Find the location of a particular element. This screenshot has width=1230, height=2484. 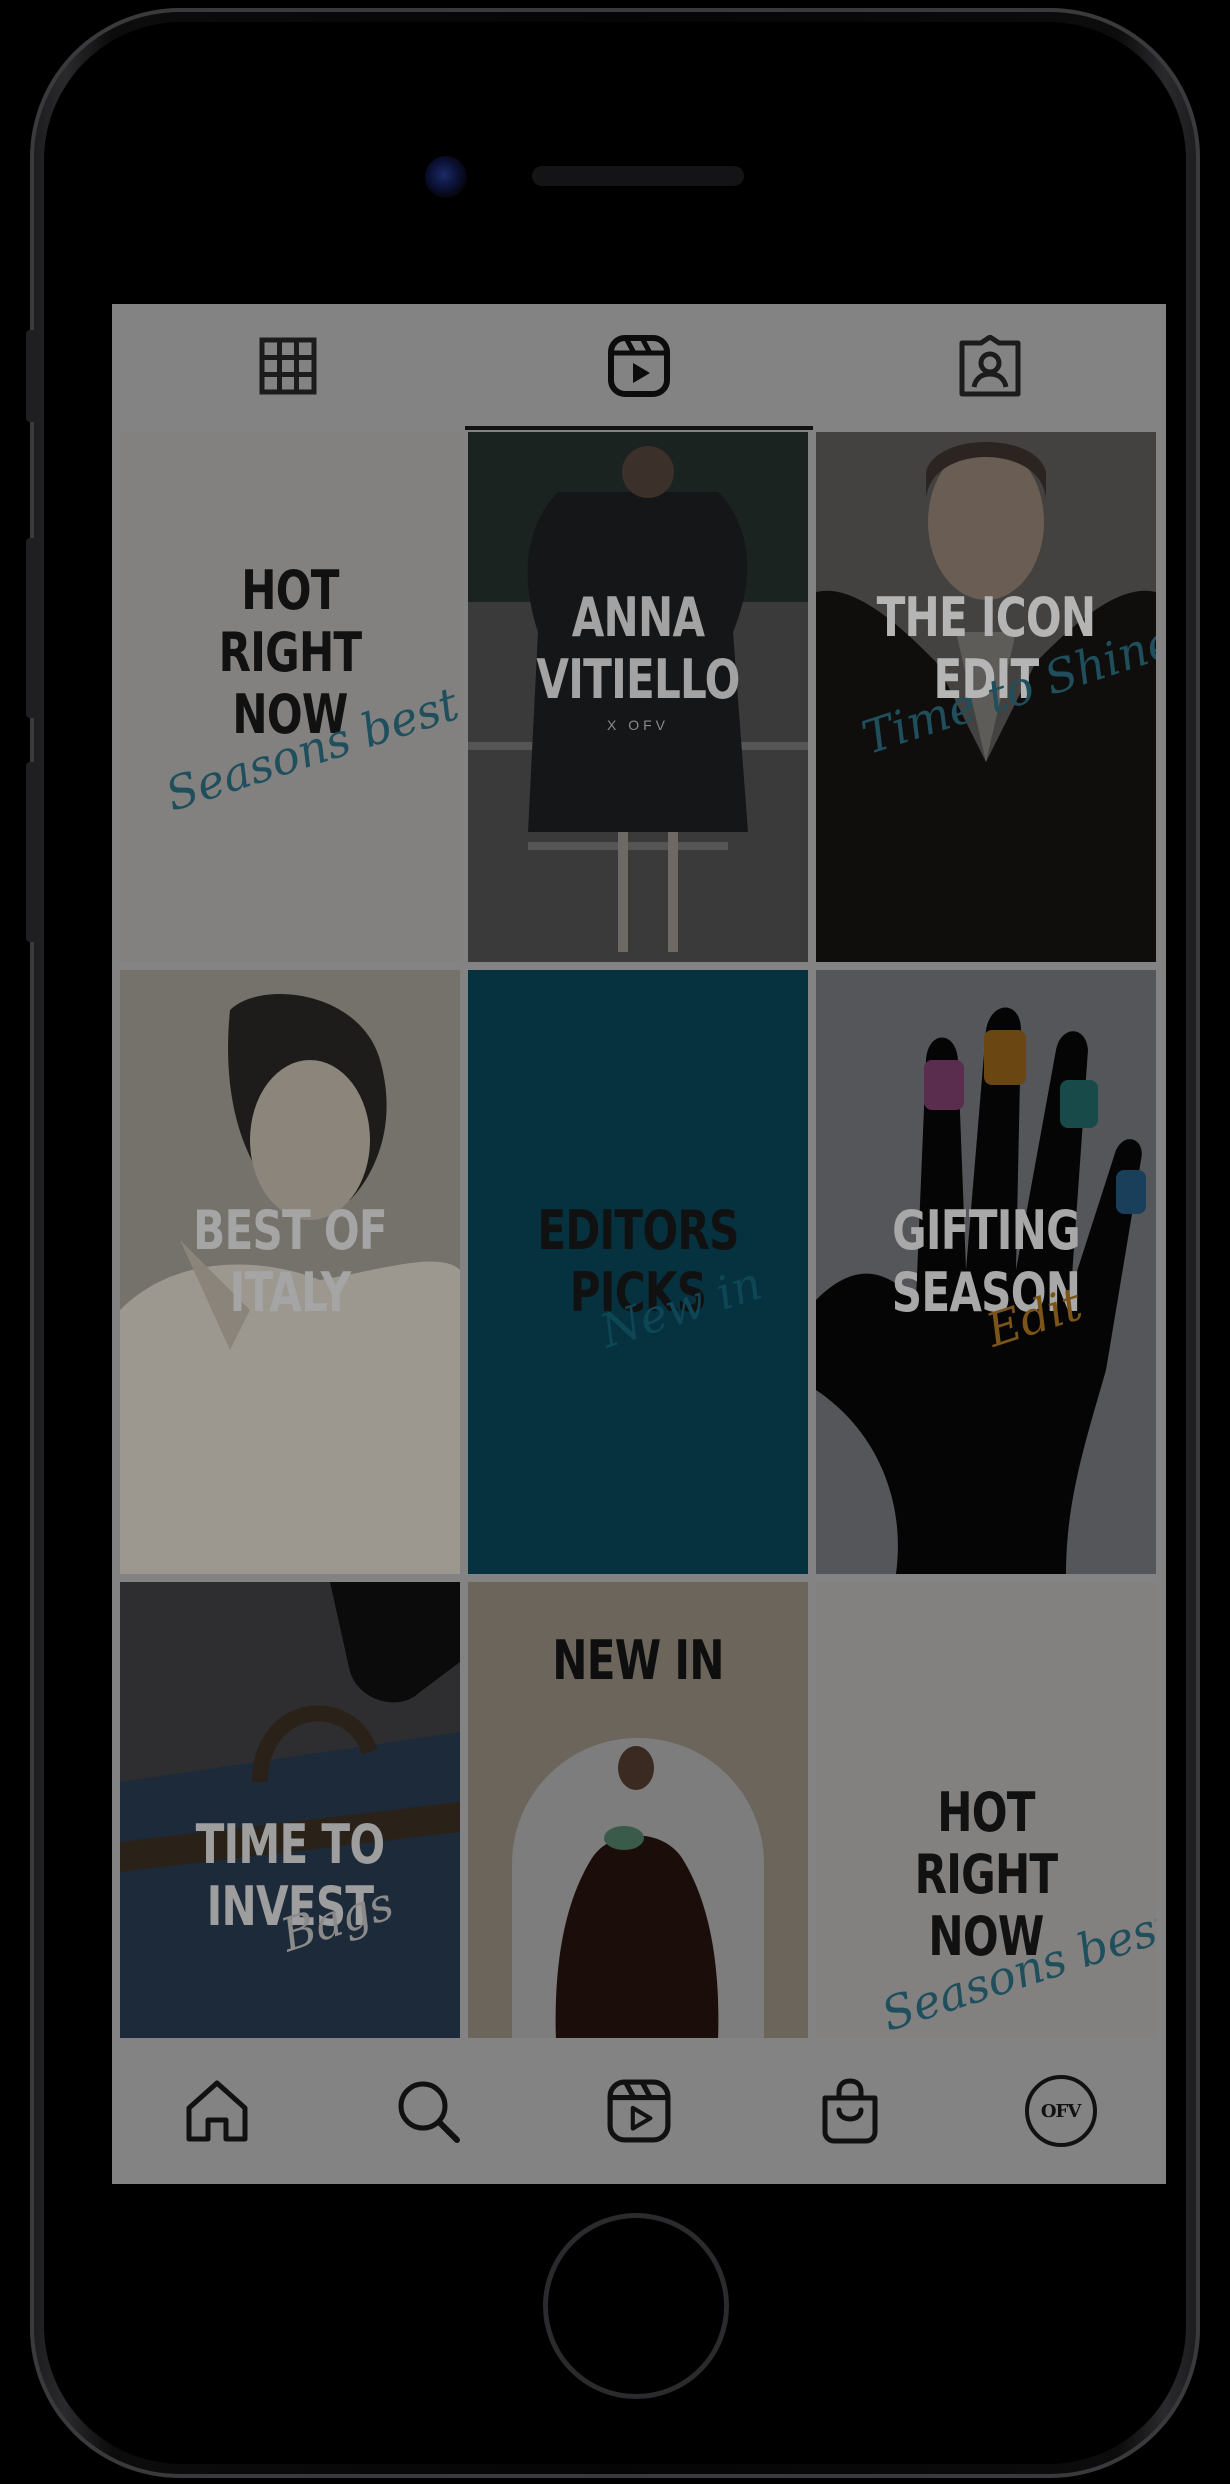

nav-reels is located at coordinates (639, 2111).